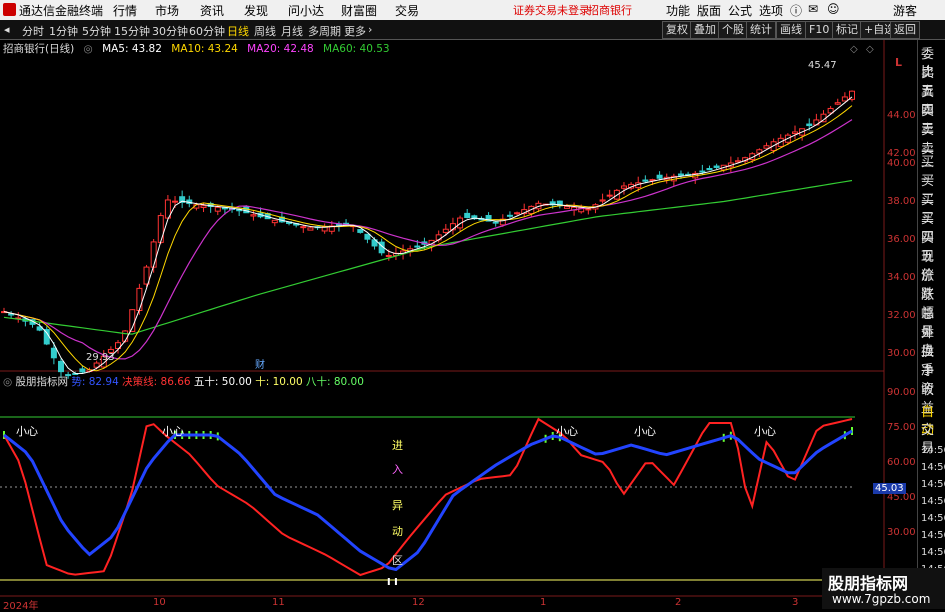  What do you see at coordinates (279, 382) in the screenshot?
I see `ten-value: 十: 10.00` at bounding box center [279, 382].